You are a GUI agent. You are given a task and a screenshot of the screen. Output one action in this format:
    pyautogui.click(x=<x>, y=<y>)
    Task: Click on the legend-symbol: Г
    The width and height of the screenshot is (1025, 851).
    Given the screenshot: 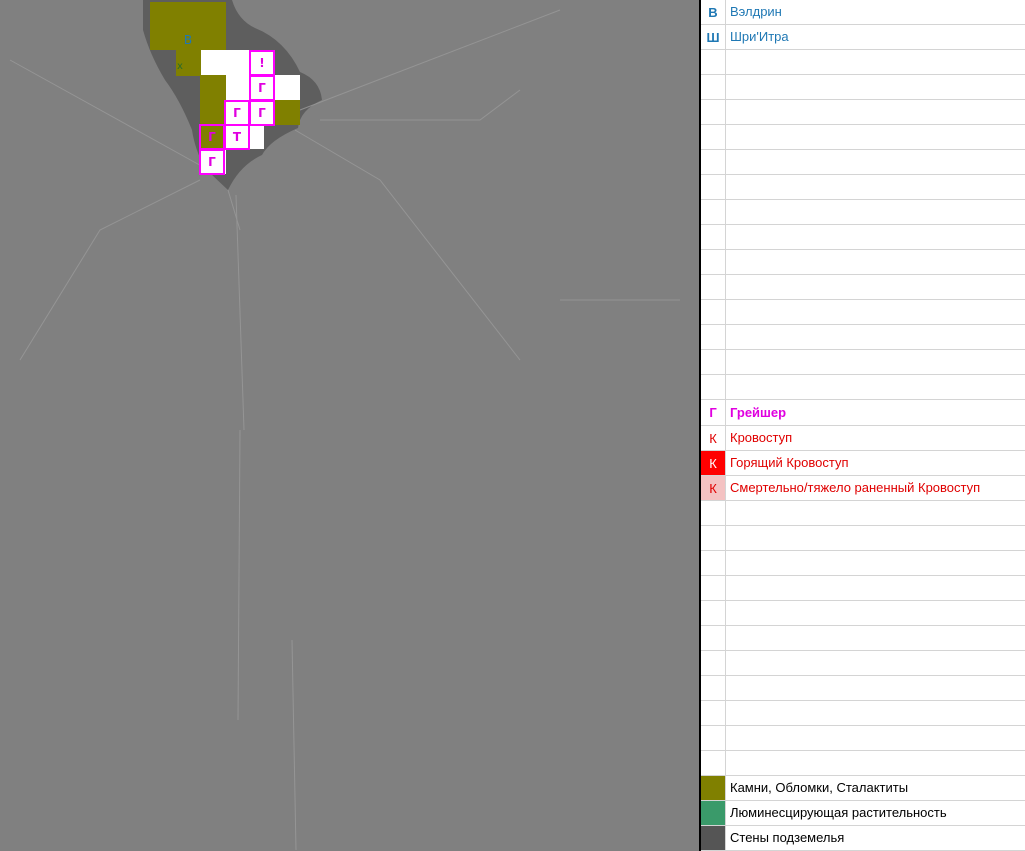 What is the action you would take?
    pyautogui.click(x=713, y=412)
    